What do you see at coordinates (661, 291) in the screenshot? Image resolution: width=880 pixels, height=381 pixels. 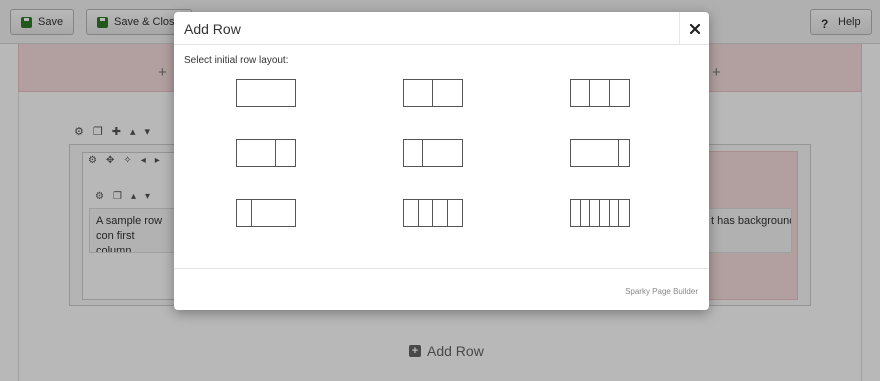 I see `footer-brand: Sparky Page Builder` at bounding box center [661, 291].